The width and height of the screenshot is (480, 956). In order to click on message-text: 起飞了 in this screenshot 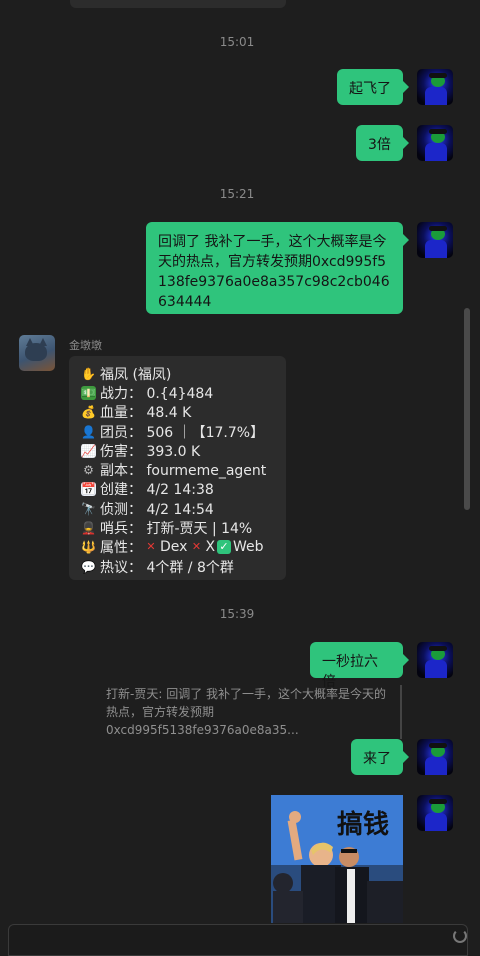, I will do `click(370, 89)`.